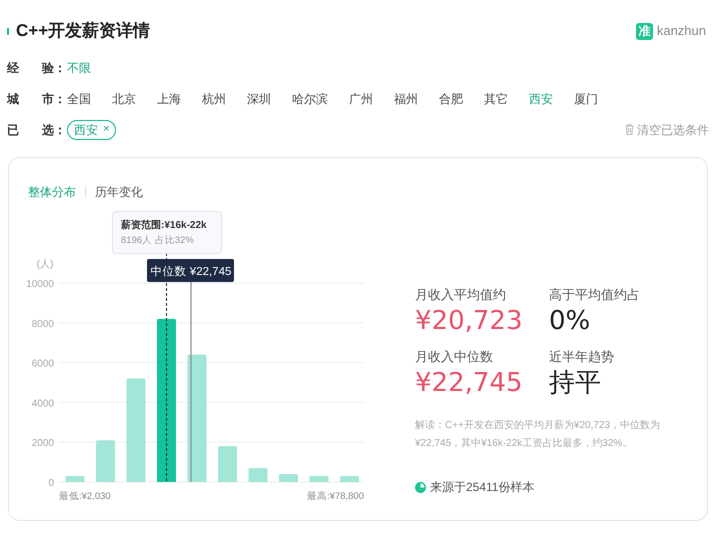 This screenshot has height=539, width=716. What do you see at coordinates (79, 99) in the screenshot?
I see `filter-option: 全国` at bounding box center [79, 99].